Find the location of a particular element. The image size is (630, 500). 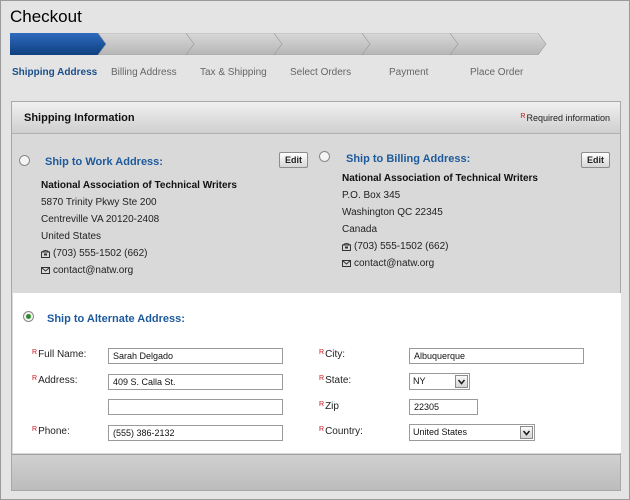

country-label: RCountry: is located at coordinates (341, 431).